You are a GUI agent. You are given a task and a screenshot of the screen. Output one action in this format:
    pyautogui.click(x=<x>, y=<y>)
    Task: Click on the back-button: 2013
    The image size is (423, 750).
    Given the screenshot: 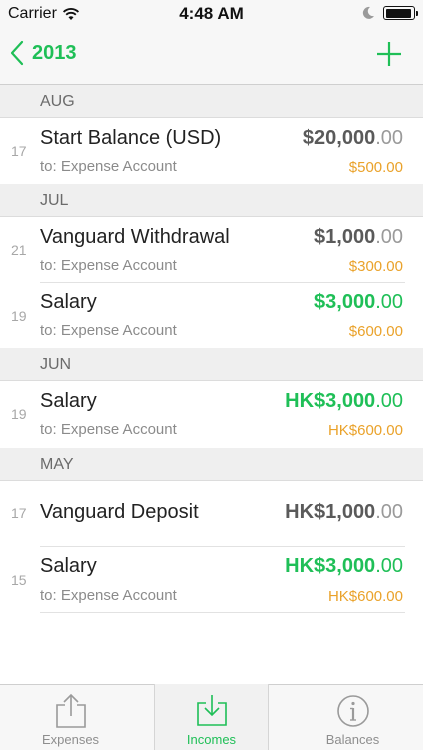 What is the action you would take?
    pyautogui.click(x=43, y=53)
    